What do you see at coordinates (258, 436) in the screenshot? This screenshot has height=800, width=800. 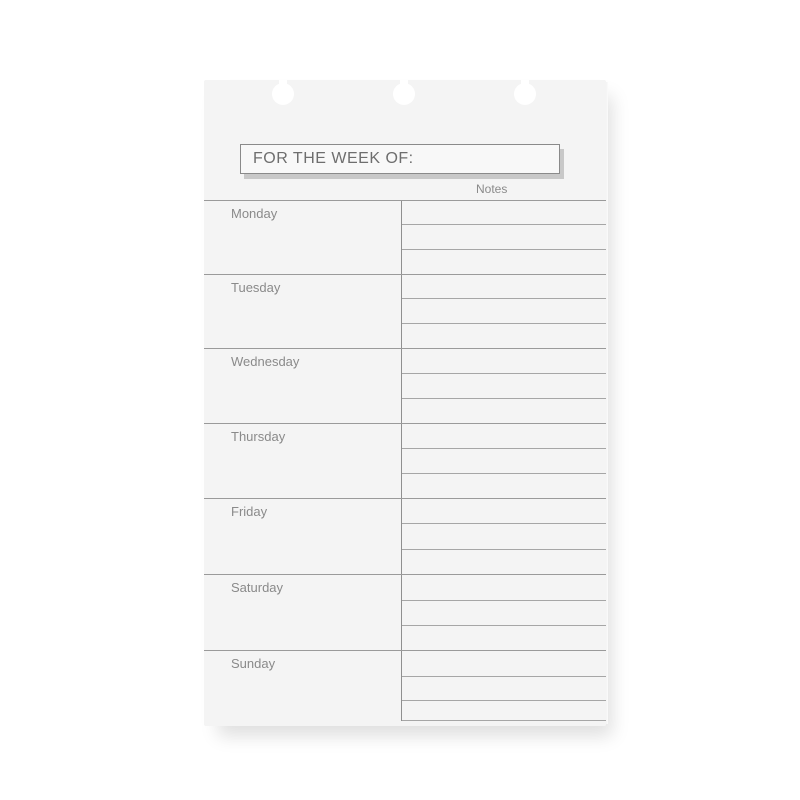 I see `day-label: Thursday` at bounding box center [258, 436].